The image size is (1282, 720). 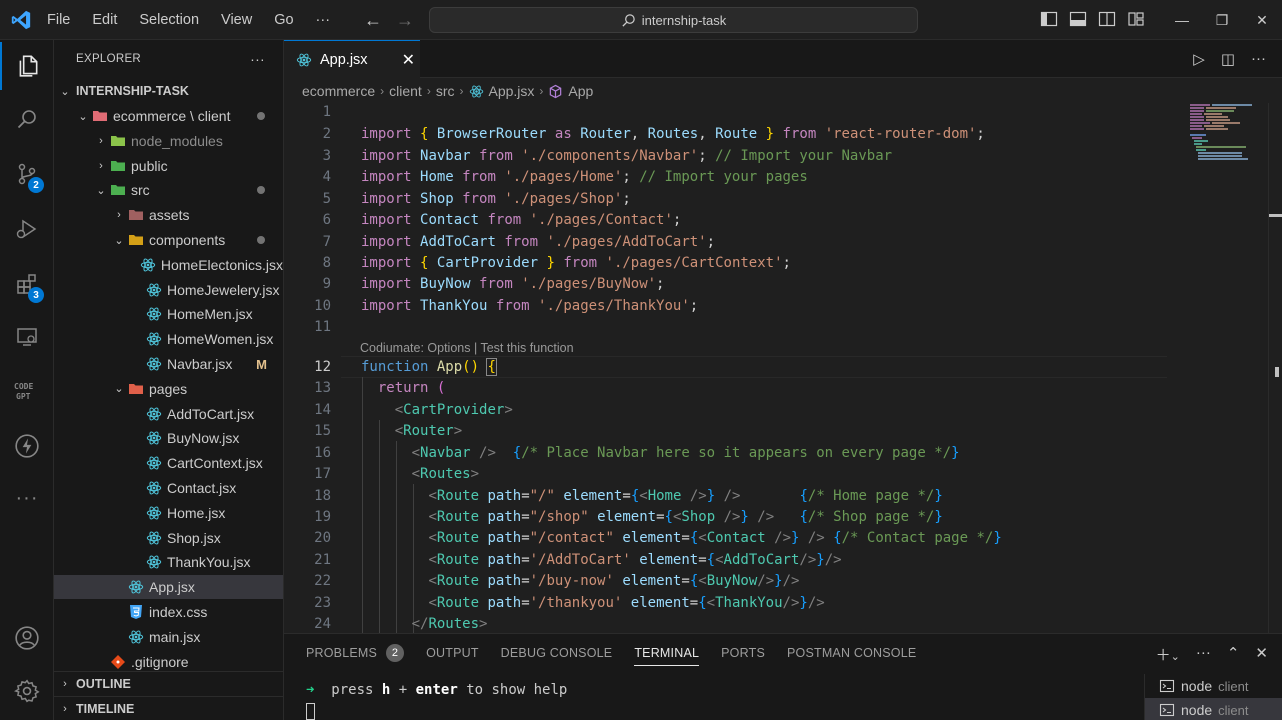 What do you see at coordinates (1228, 133) in the screenshot?
I see `minimap` at bounding box center [1228, 133].